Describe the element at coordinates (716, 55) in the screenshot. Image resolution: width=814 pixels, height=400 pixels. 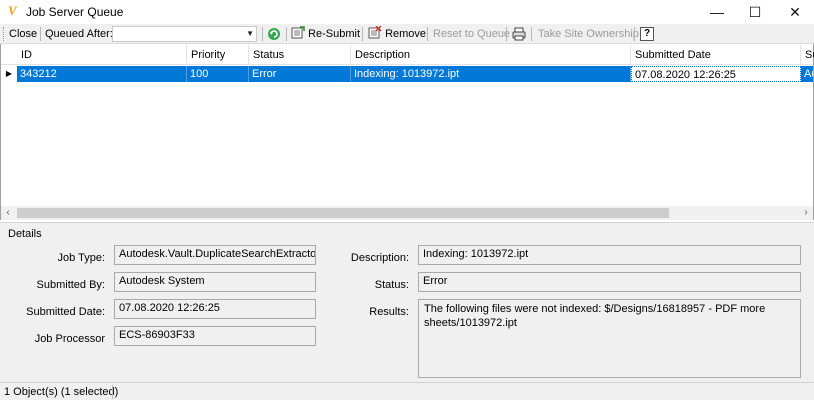
I see `column-header-submitted-date: Submitted Date` at that location.